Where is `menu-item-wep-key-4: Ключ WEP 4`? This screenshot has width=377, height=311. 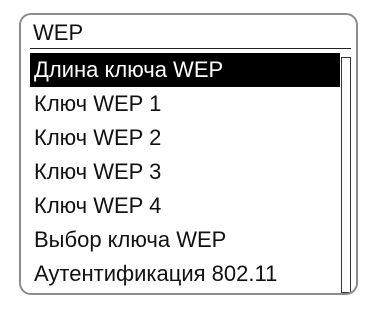 menu-item-wep-key-4: Ключ WEP 4 is located at coordinates (185, 206).